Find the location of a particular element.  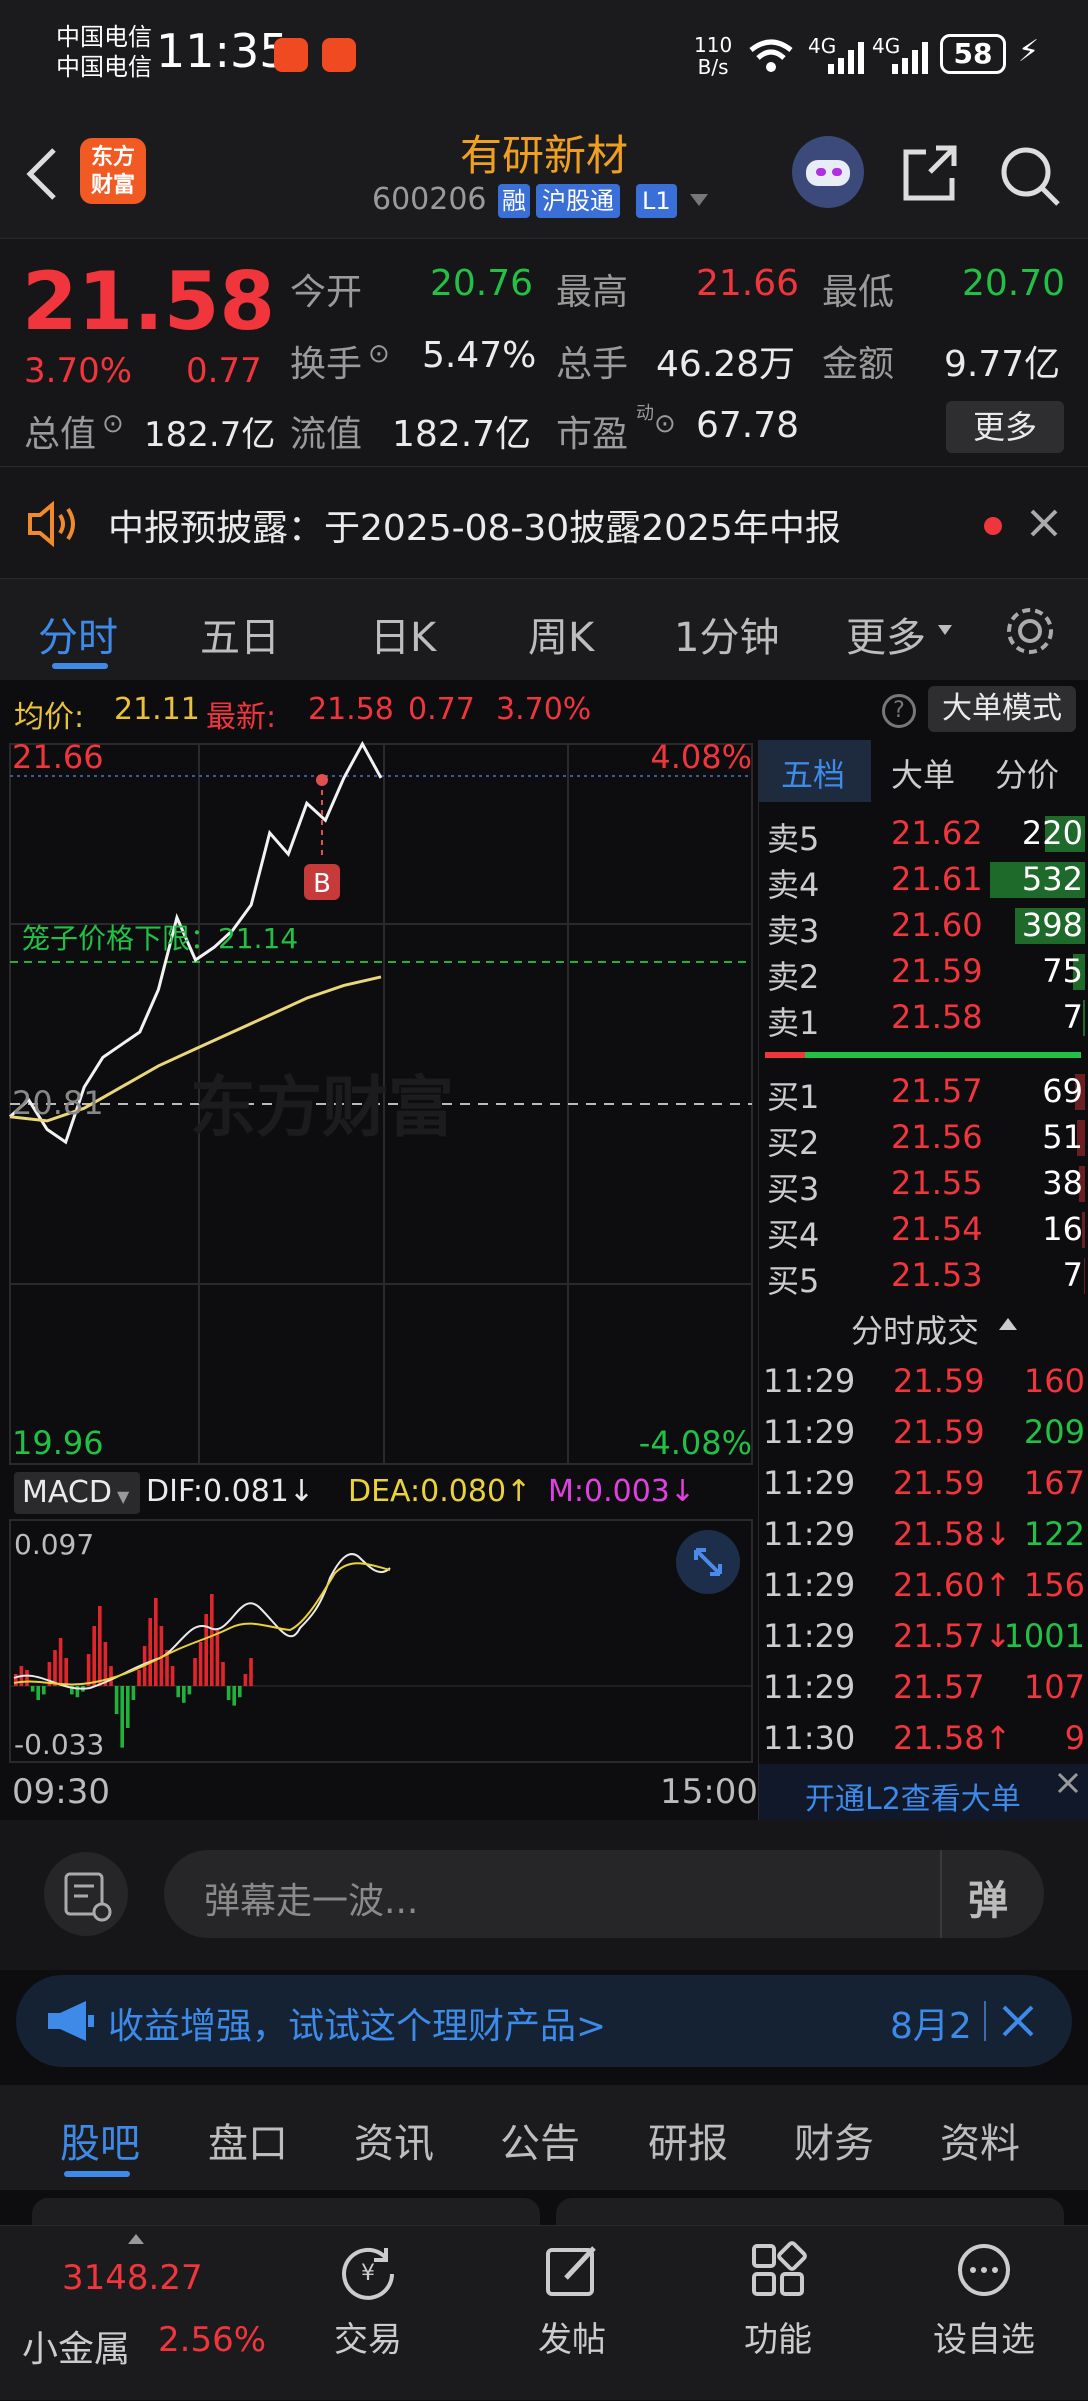

assistant-robot-icon is located at coordinates (828, 172).